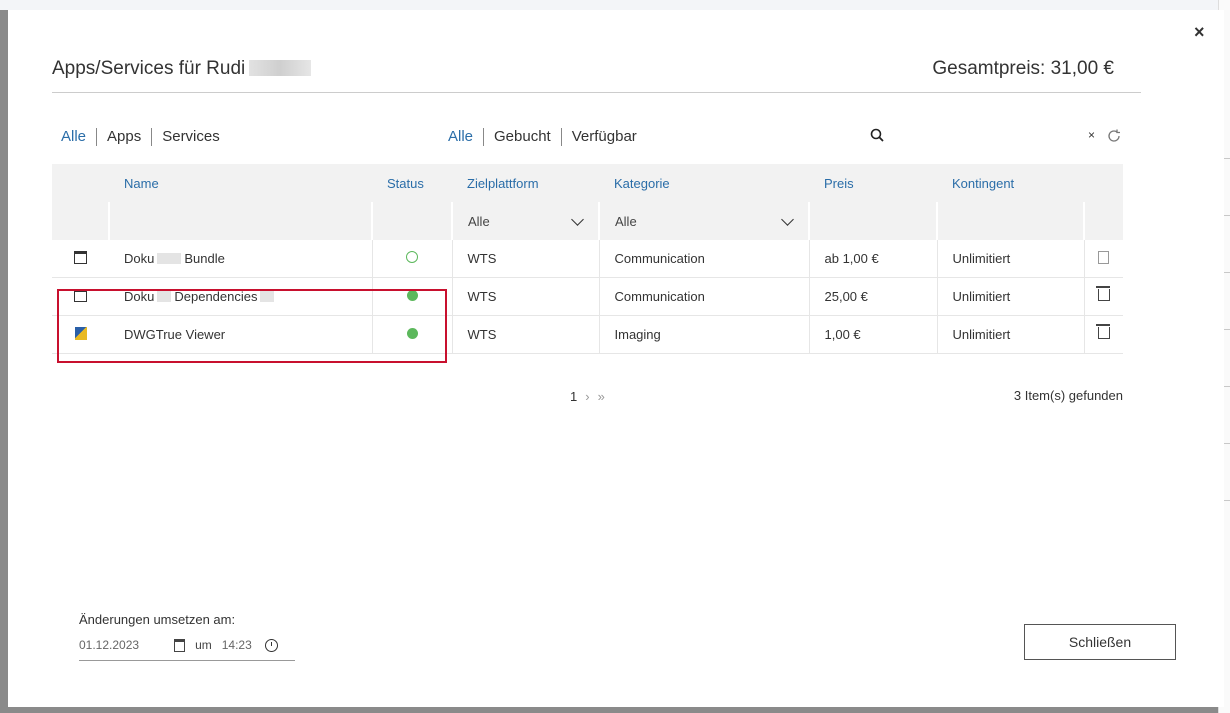 The width and height of the screenshot is (1230, 713). What do you see at coordinates (872, 296) in the screenshot?
I see `row-price: 25,00 €` at bounding box center [872, 296].